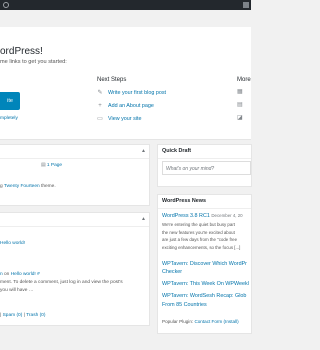 This screenshot has height=350, width=320. What do you see at coordinates (125, 119) in the screenshot?
I see `next-step-label: View your site` at bounding box center [125, 119].